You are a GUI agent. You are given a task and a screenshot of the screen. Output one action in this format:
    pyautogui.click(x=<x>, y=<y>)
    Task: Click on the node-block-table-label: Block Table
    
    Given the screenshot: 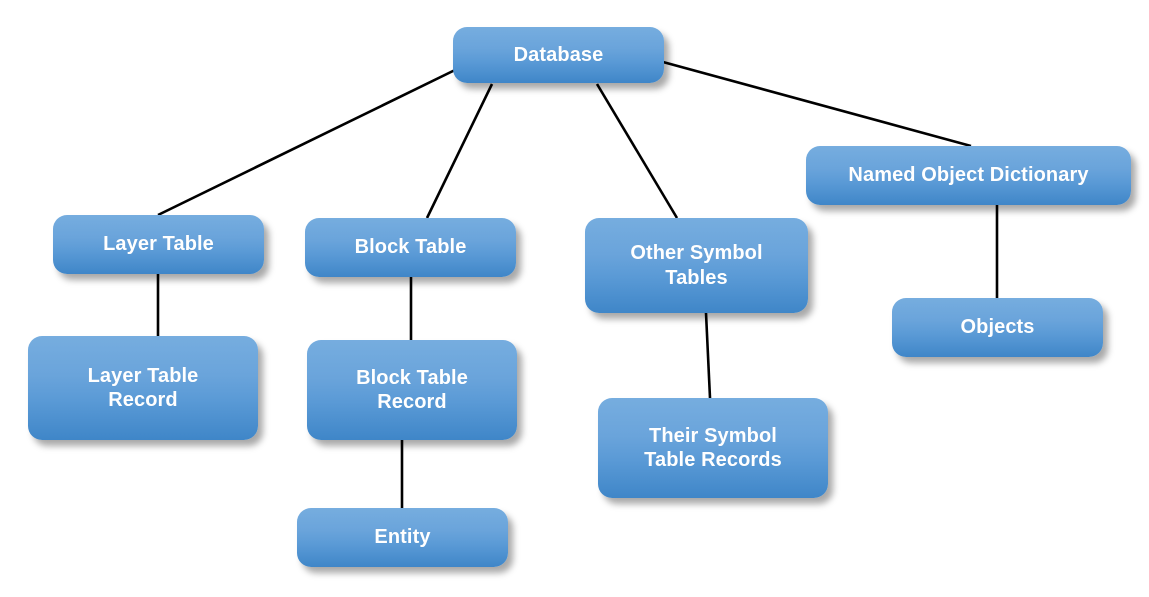 What is the action you would take?
    pyautogui.click(x=410, y=247)
    